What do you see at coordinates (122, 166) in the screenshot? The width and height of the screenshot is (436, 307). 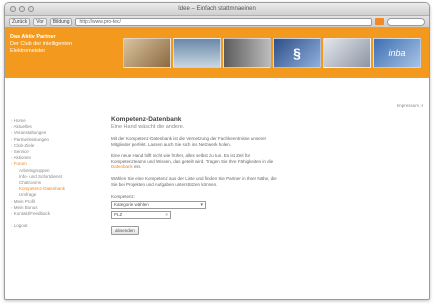 I see `database-link: Datenbank` at bounding box center [122, 166].